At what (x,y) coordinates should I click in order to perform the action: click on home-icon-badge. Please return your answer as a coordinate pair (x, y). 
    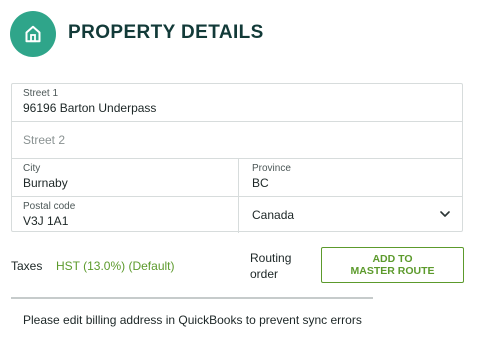
    Looking at the image, I should click on (33, 34).